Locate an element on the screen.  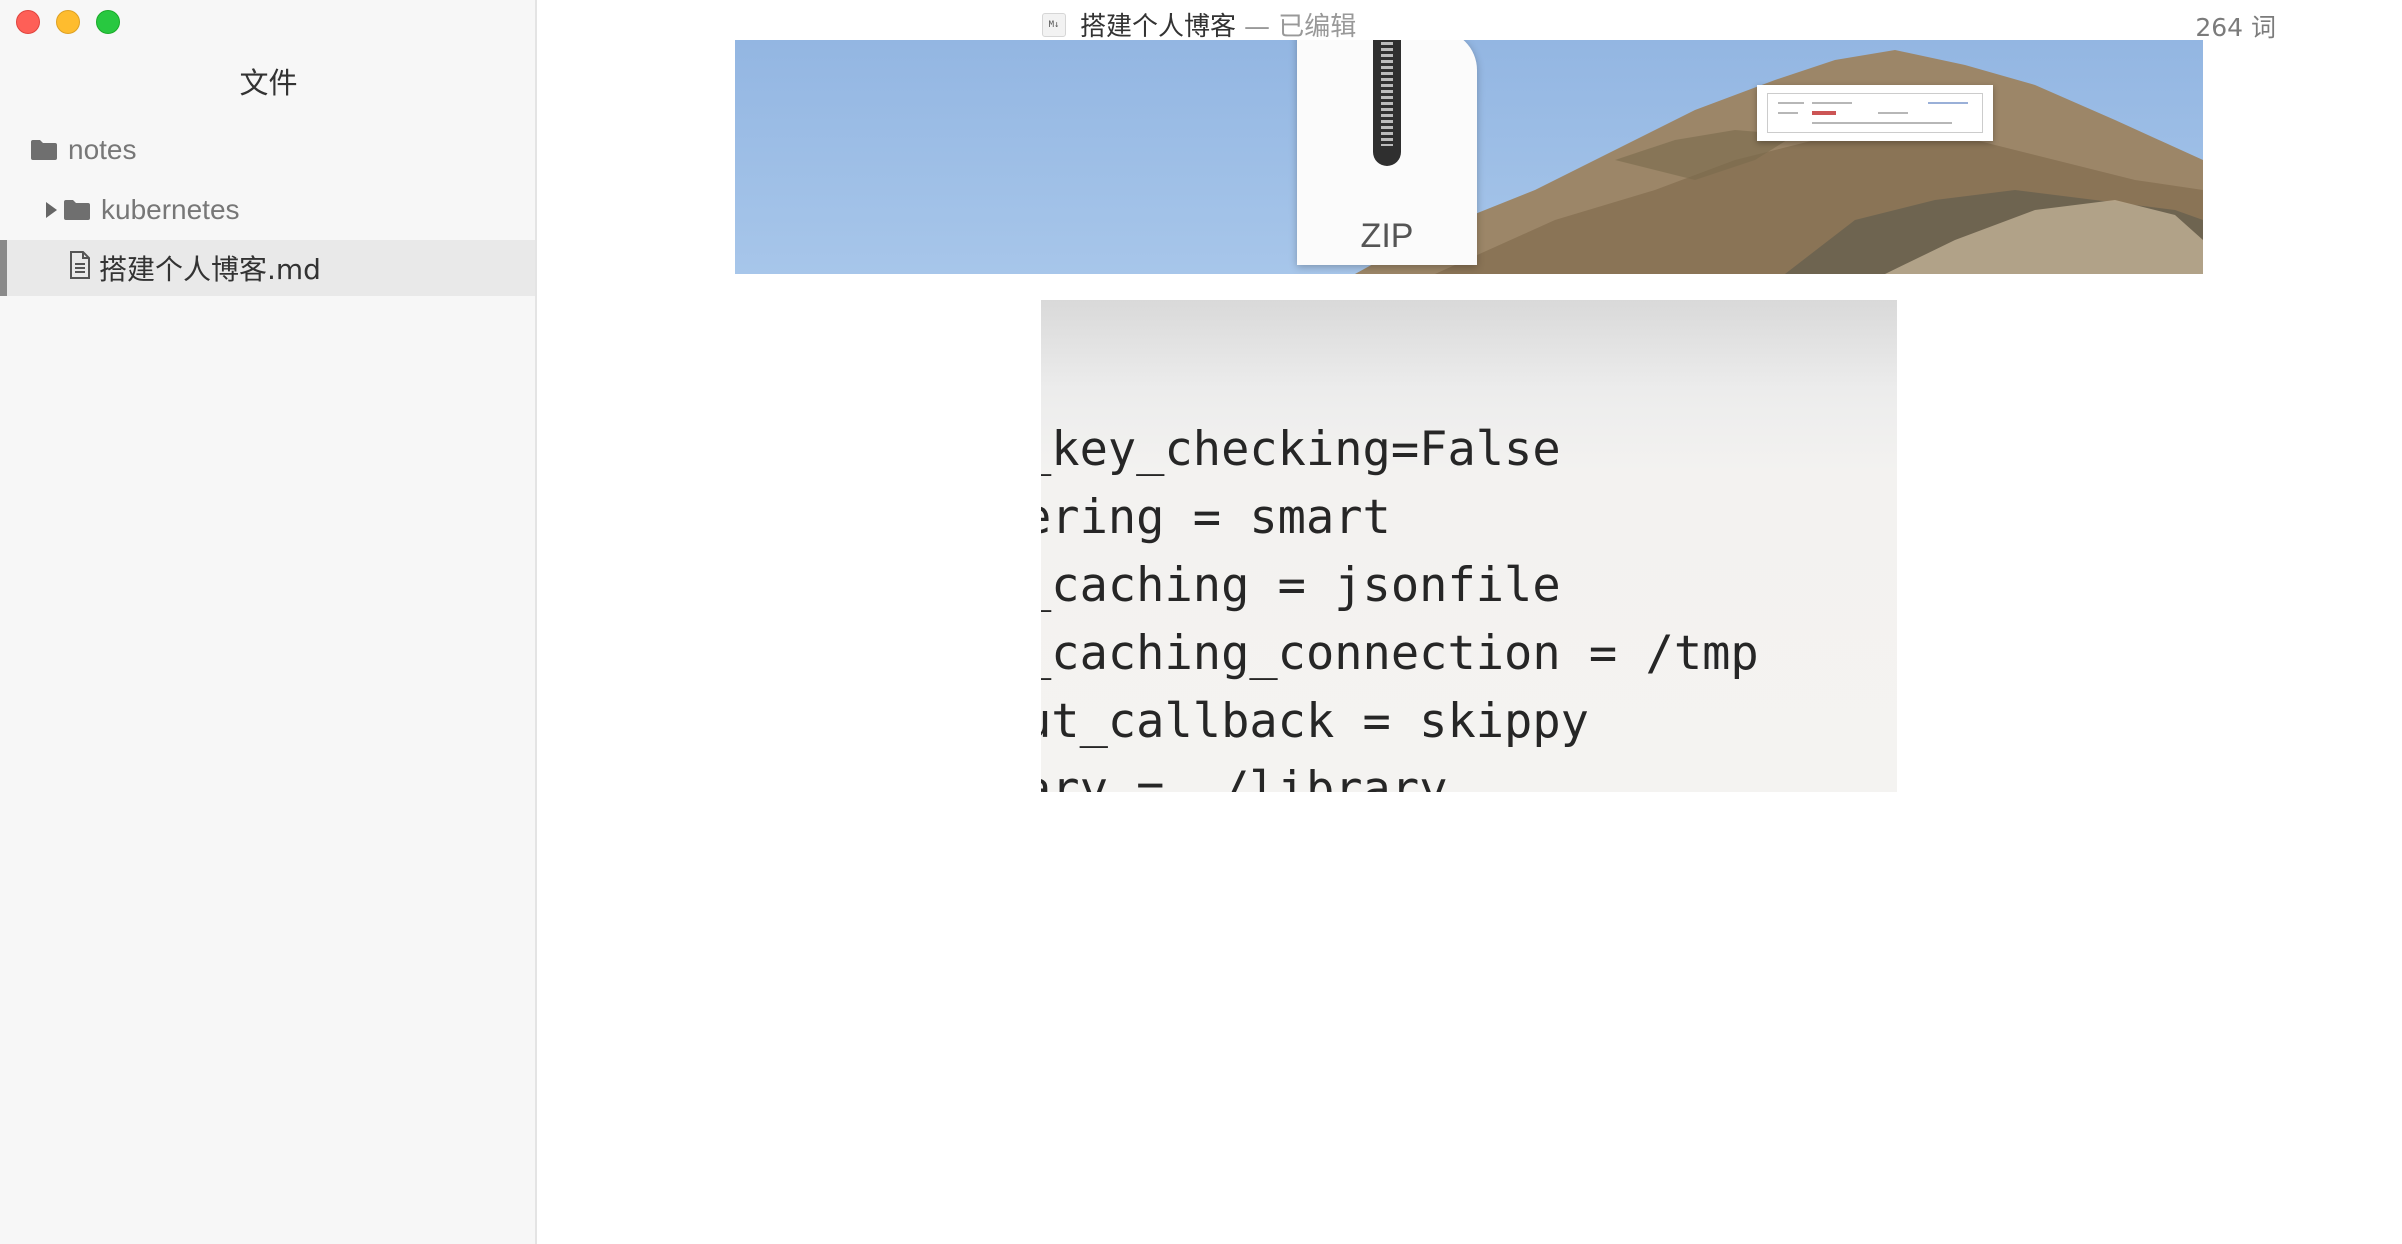
code-line: ary = ./library is located at coordinates (1244, 777).